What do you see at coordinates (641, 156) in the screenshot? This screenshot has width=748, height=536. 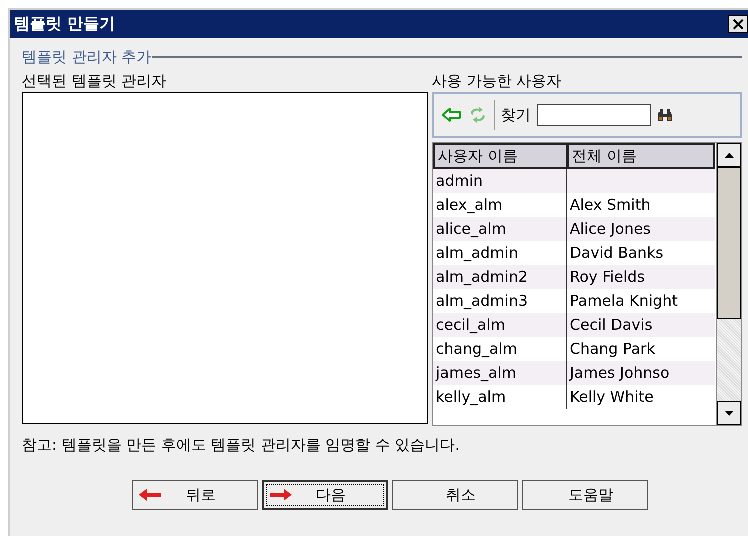 I see `column-header: 전체 이름` at bounding box center [641, 156].